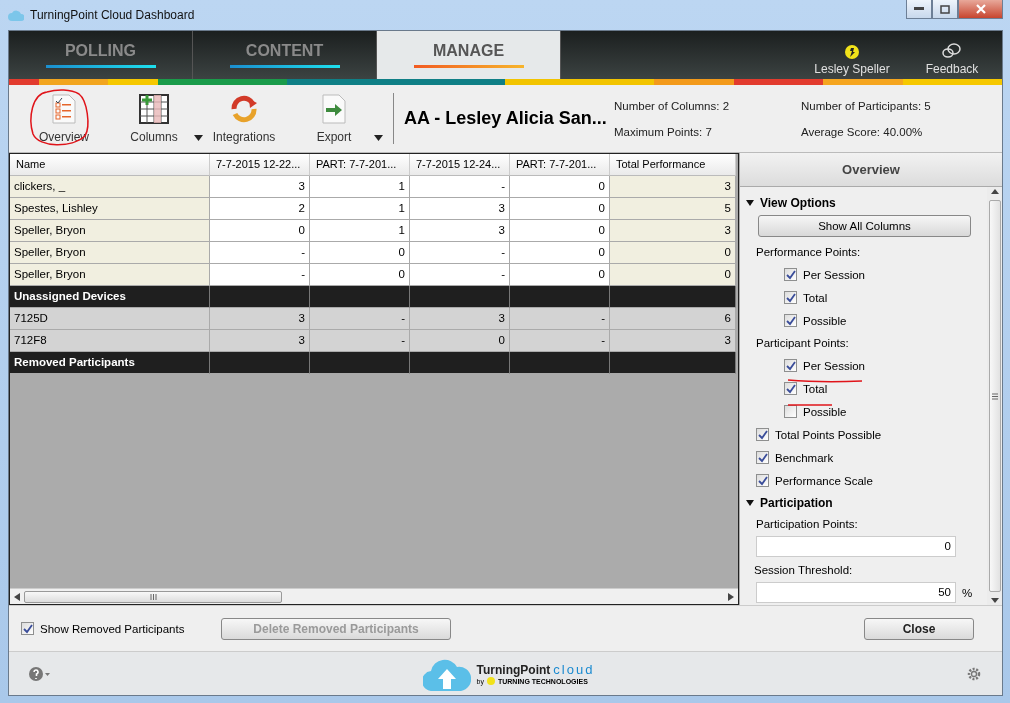  I want to click on input-field: 50, so click(856, 592).